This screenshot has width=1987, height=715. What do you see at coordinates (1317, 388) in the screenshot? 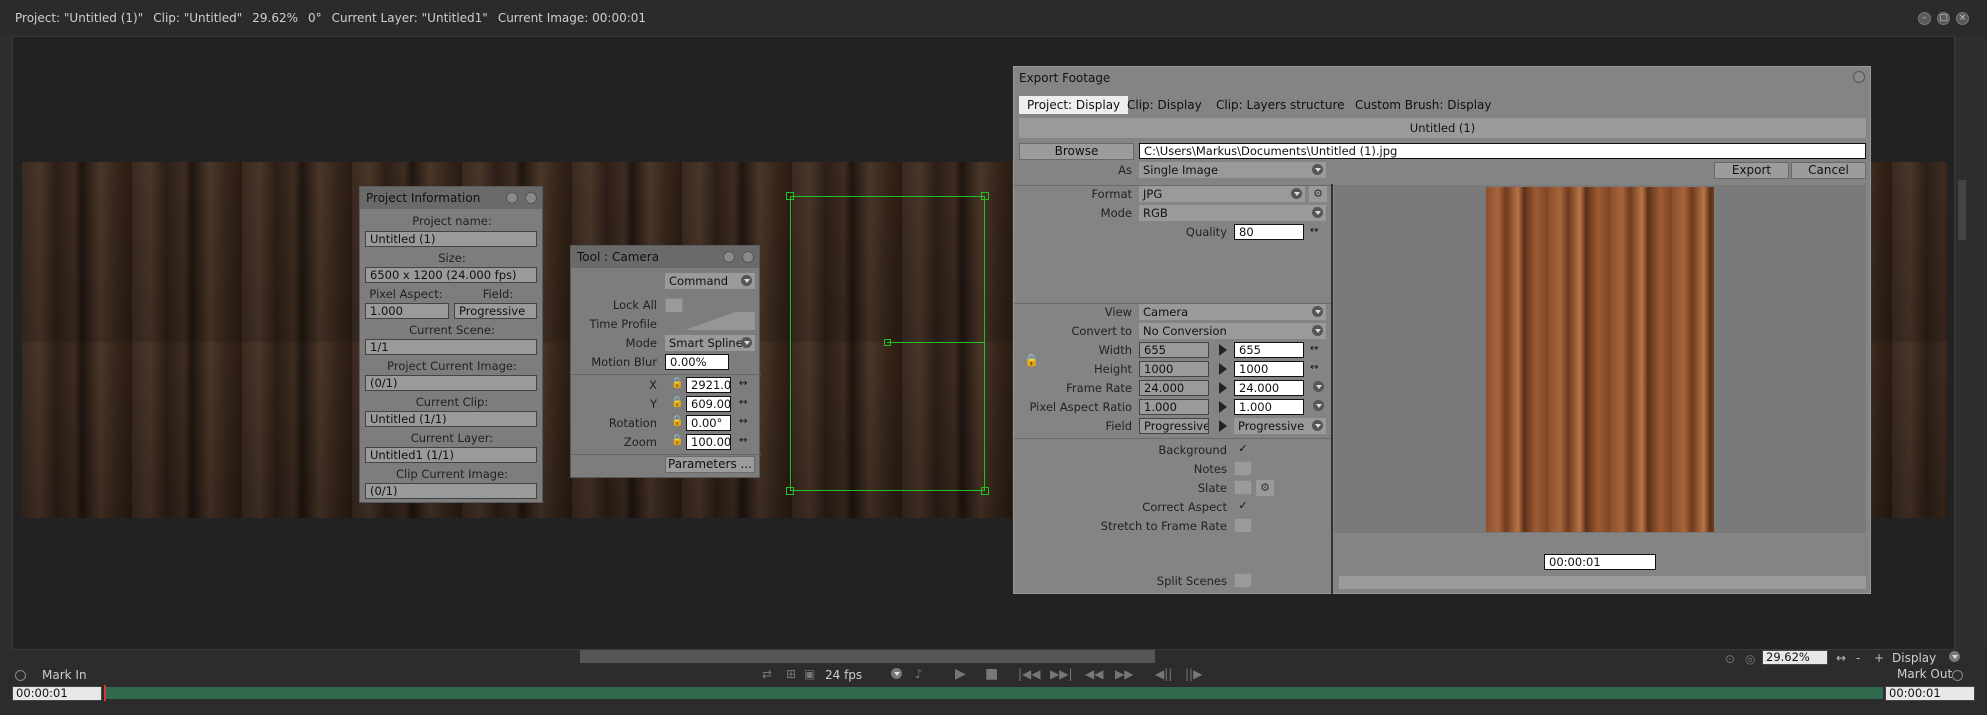
I see `frame-rate-dropdown` at bounding box center [1317, 388].